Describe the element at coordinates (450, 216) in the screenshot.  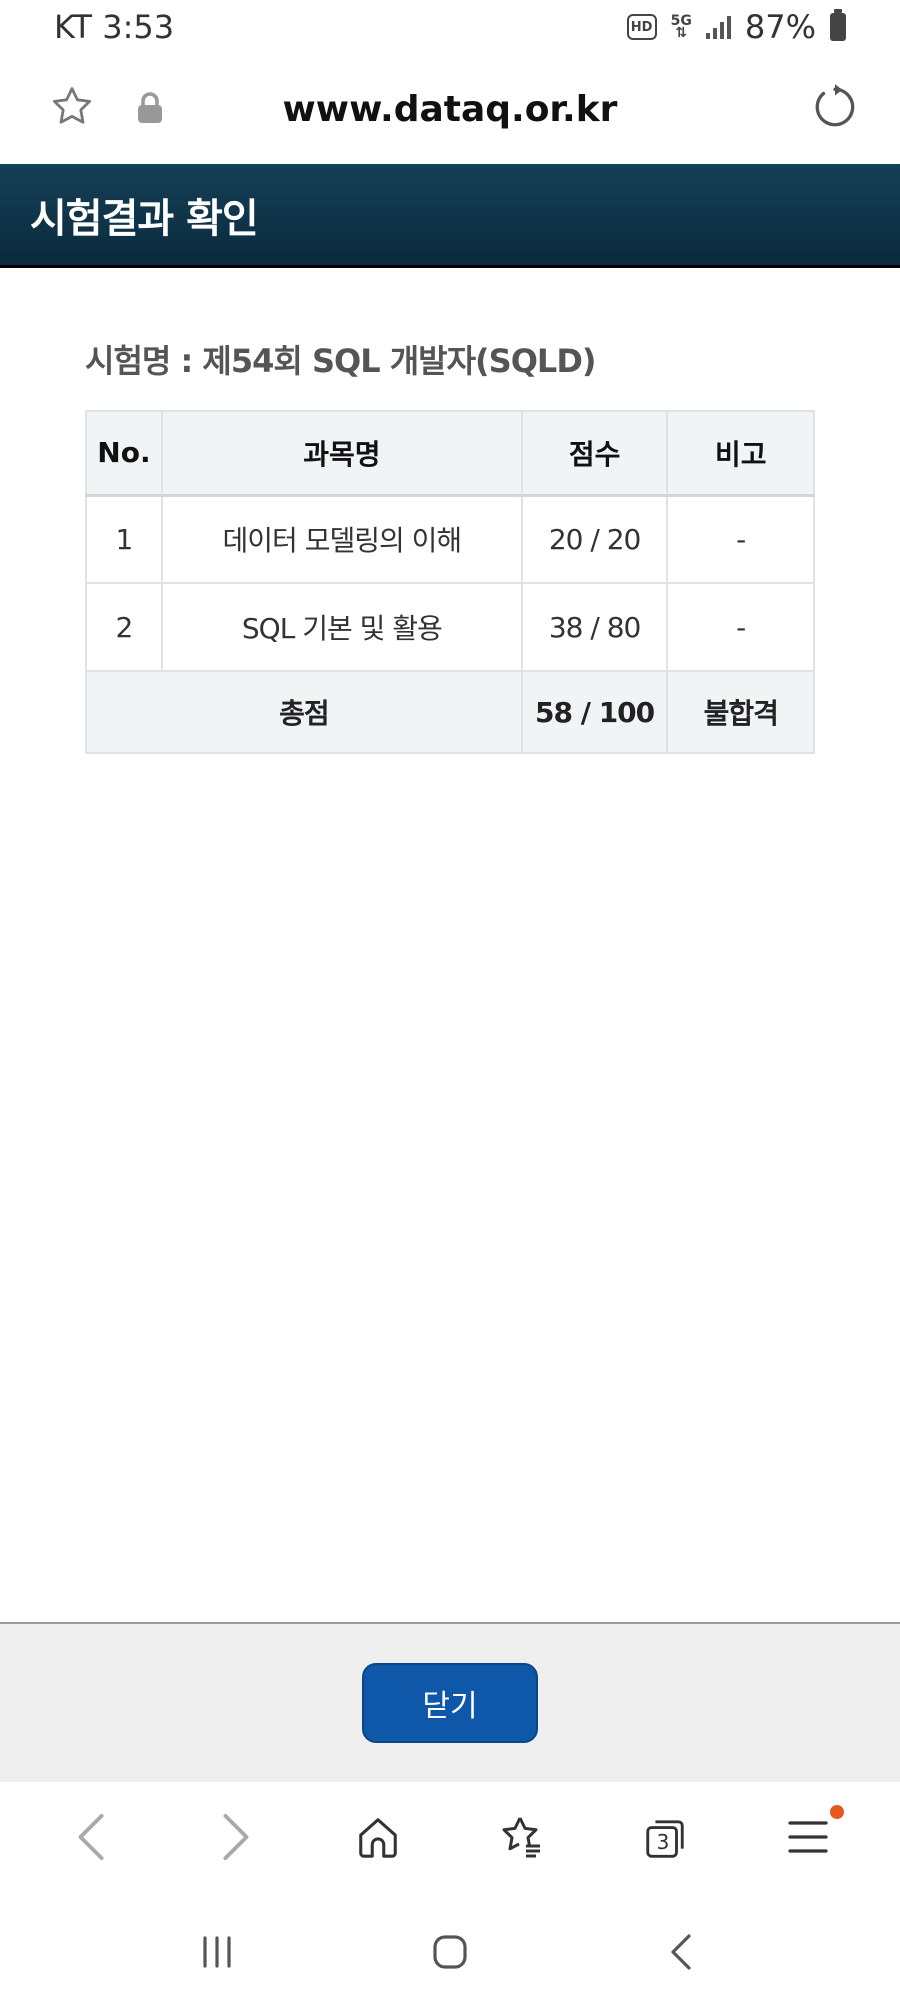
I see `page-header: 시험결과 확인` at that location.